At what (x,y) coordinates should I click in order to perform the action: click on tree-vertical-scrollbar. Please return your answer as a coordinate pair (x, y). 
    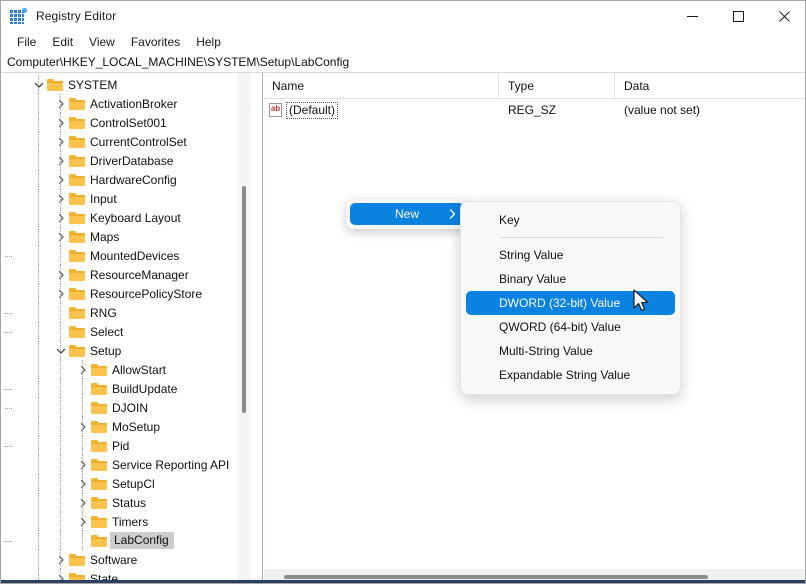
    Looking at the image, I should click on (244, 328).